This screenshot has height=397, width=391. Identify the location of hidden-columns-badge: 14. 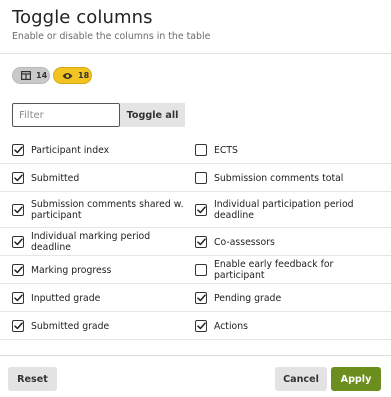
(31, 75).